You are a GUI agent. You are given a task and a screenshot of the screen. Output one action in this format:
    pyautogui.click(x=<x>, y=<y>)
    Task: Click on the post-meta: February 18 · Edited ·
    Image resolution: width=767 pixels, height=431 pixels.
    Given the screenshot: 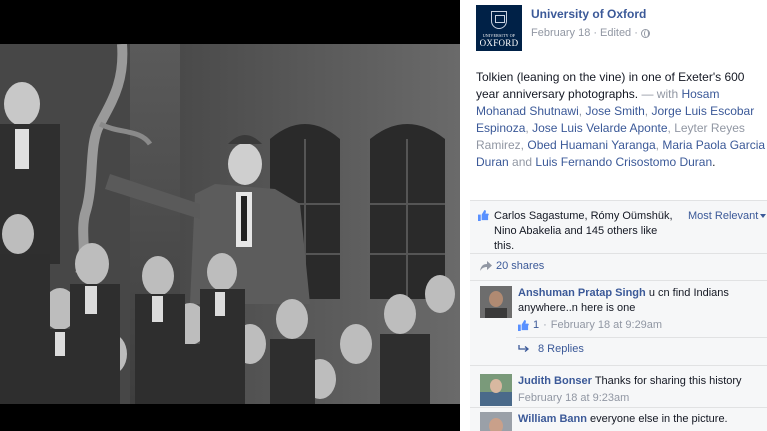 What is the action you would take?
    pyautogui.click(x=590, y=33)
    